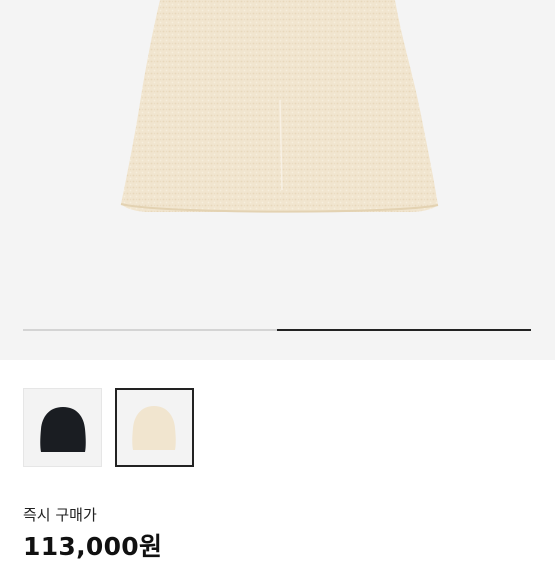  I want to click on thumbnail-black-beanie, so click(62, 427).